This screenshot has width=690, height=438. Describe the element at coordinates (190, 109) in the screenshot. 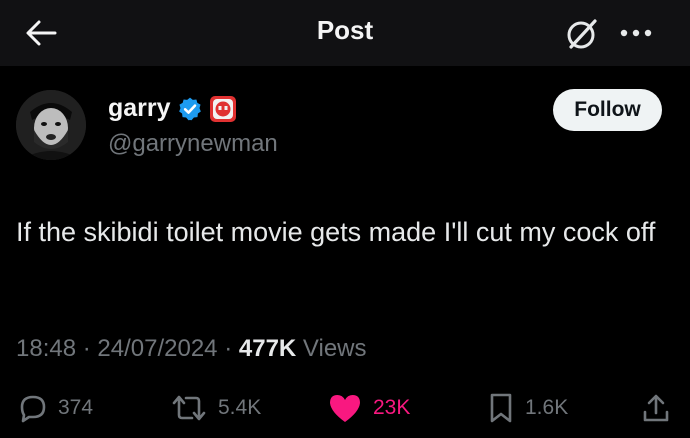

I see `verified-badge-icon` at that location.